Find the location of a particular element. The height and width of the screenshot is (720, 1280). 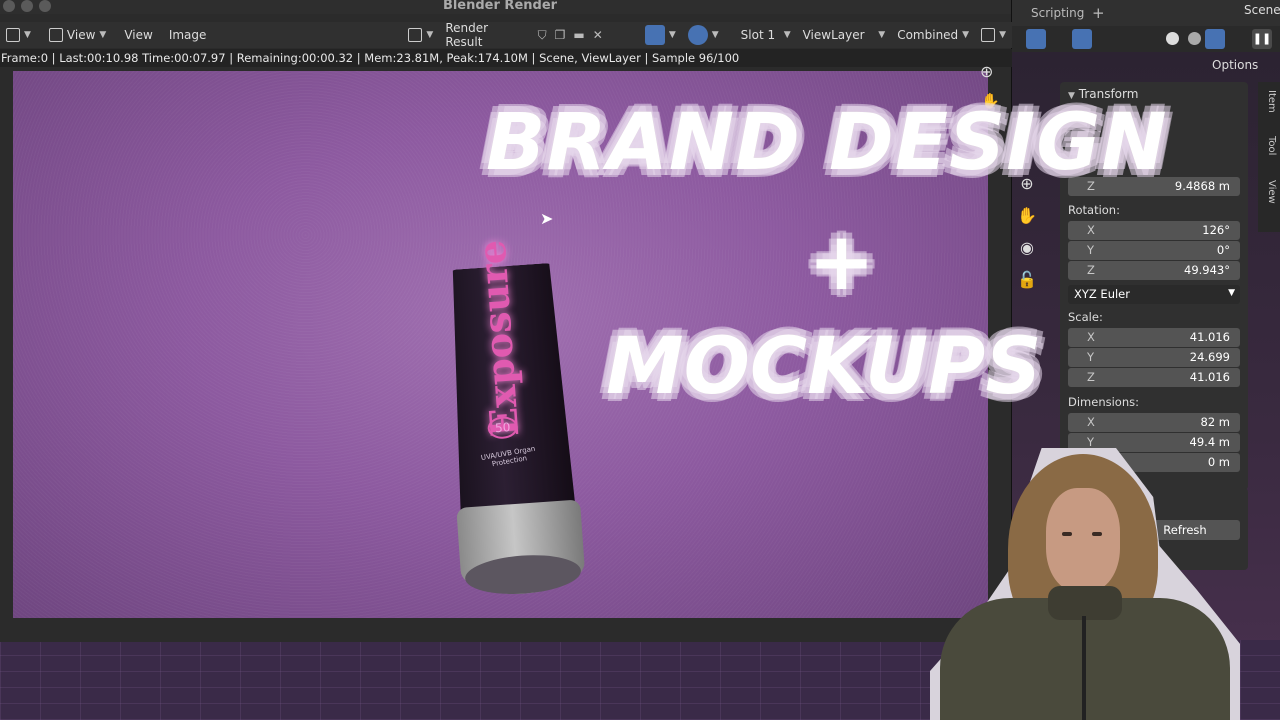

image-icon is located at coordinates (415, 35).